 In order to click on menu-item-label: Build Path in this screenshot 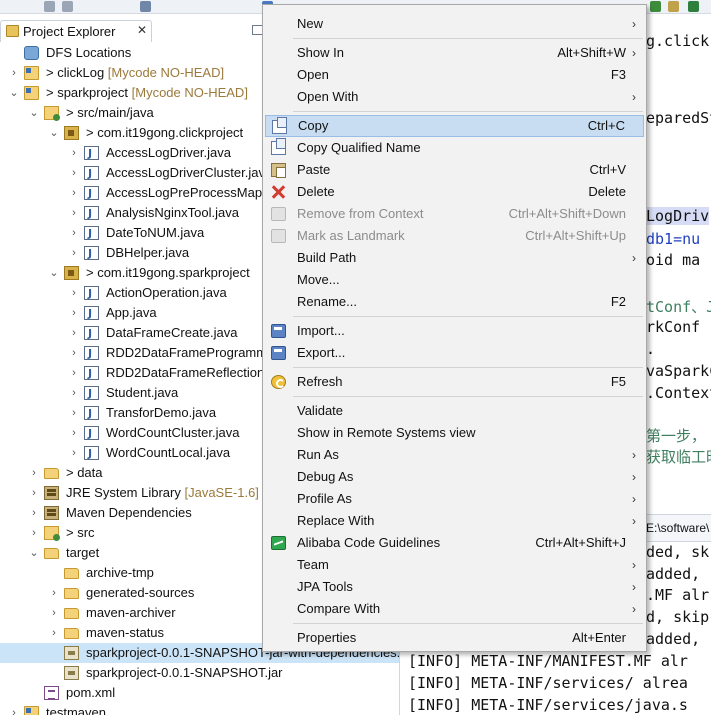, I will do `click(327, 257)`.